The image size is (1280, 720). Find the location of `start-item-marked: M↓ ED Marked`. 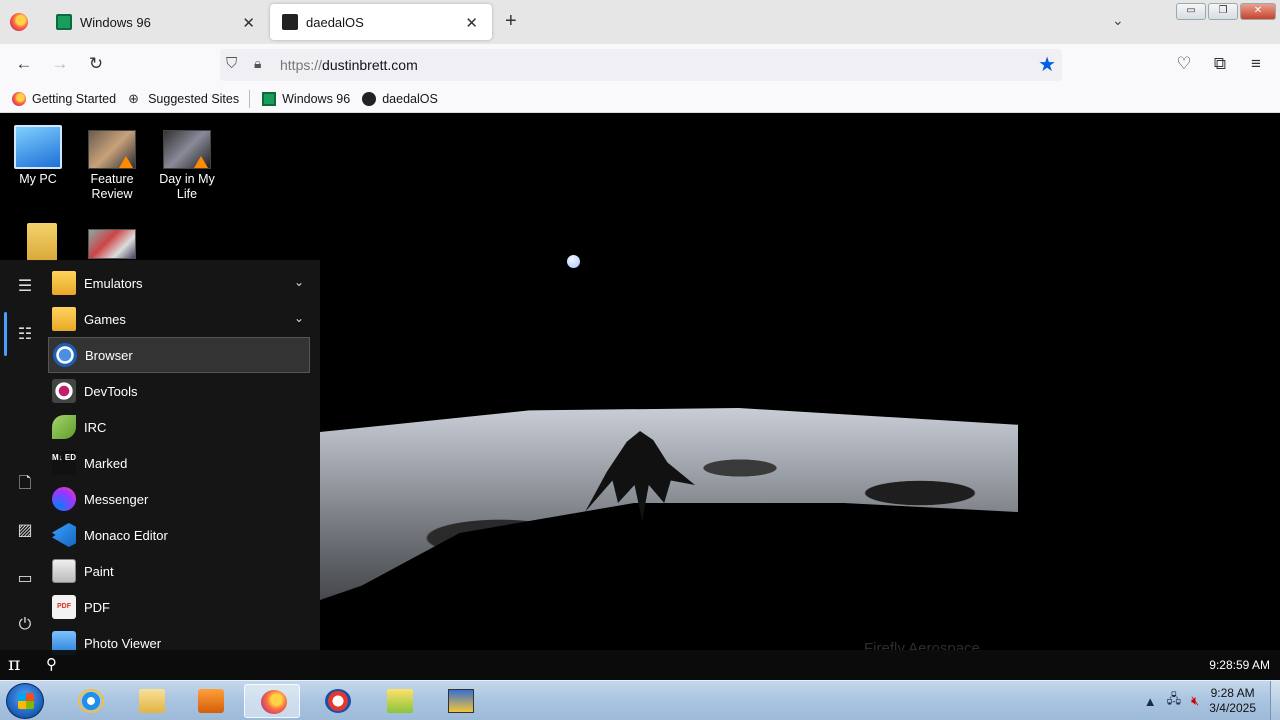

start-item-marked: M↓ ED Marked is located at coordinates (179, 463).